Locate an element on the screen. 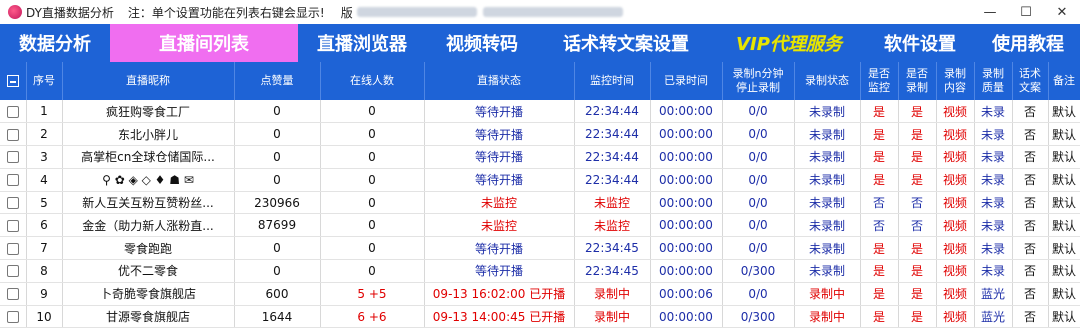  menu-live-browser: 直播浏览器 is located at coordinates (362, 43).